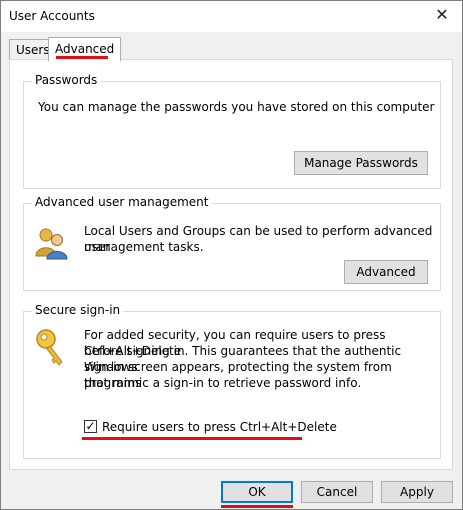  I want to click on tab-highlight-underline, so click(82, 57).